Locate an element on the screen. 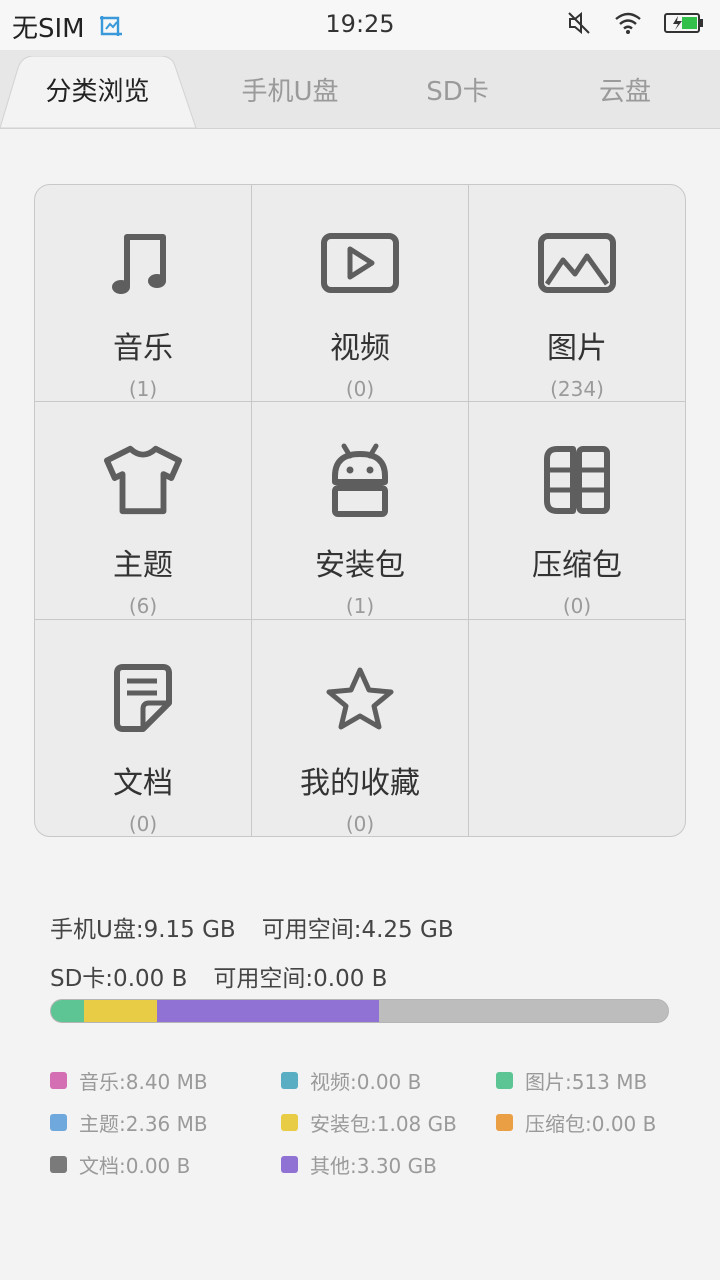 Image resolution: width=720 pixels, height=1280 pixels. category-label: 安装包 is located at coordinates (360, 565).